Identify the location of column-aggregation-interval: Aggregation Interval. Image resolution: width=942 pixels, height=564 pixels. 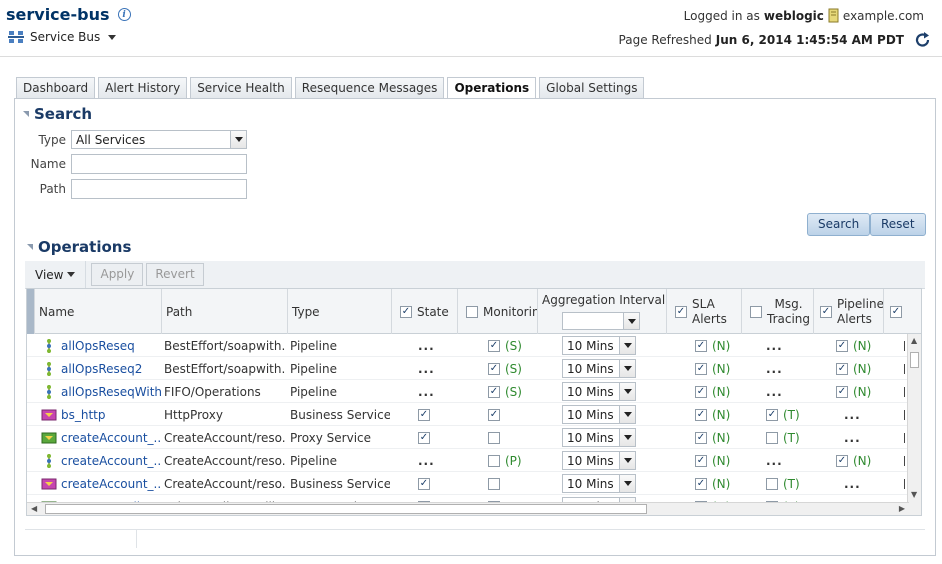
(602, 311).